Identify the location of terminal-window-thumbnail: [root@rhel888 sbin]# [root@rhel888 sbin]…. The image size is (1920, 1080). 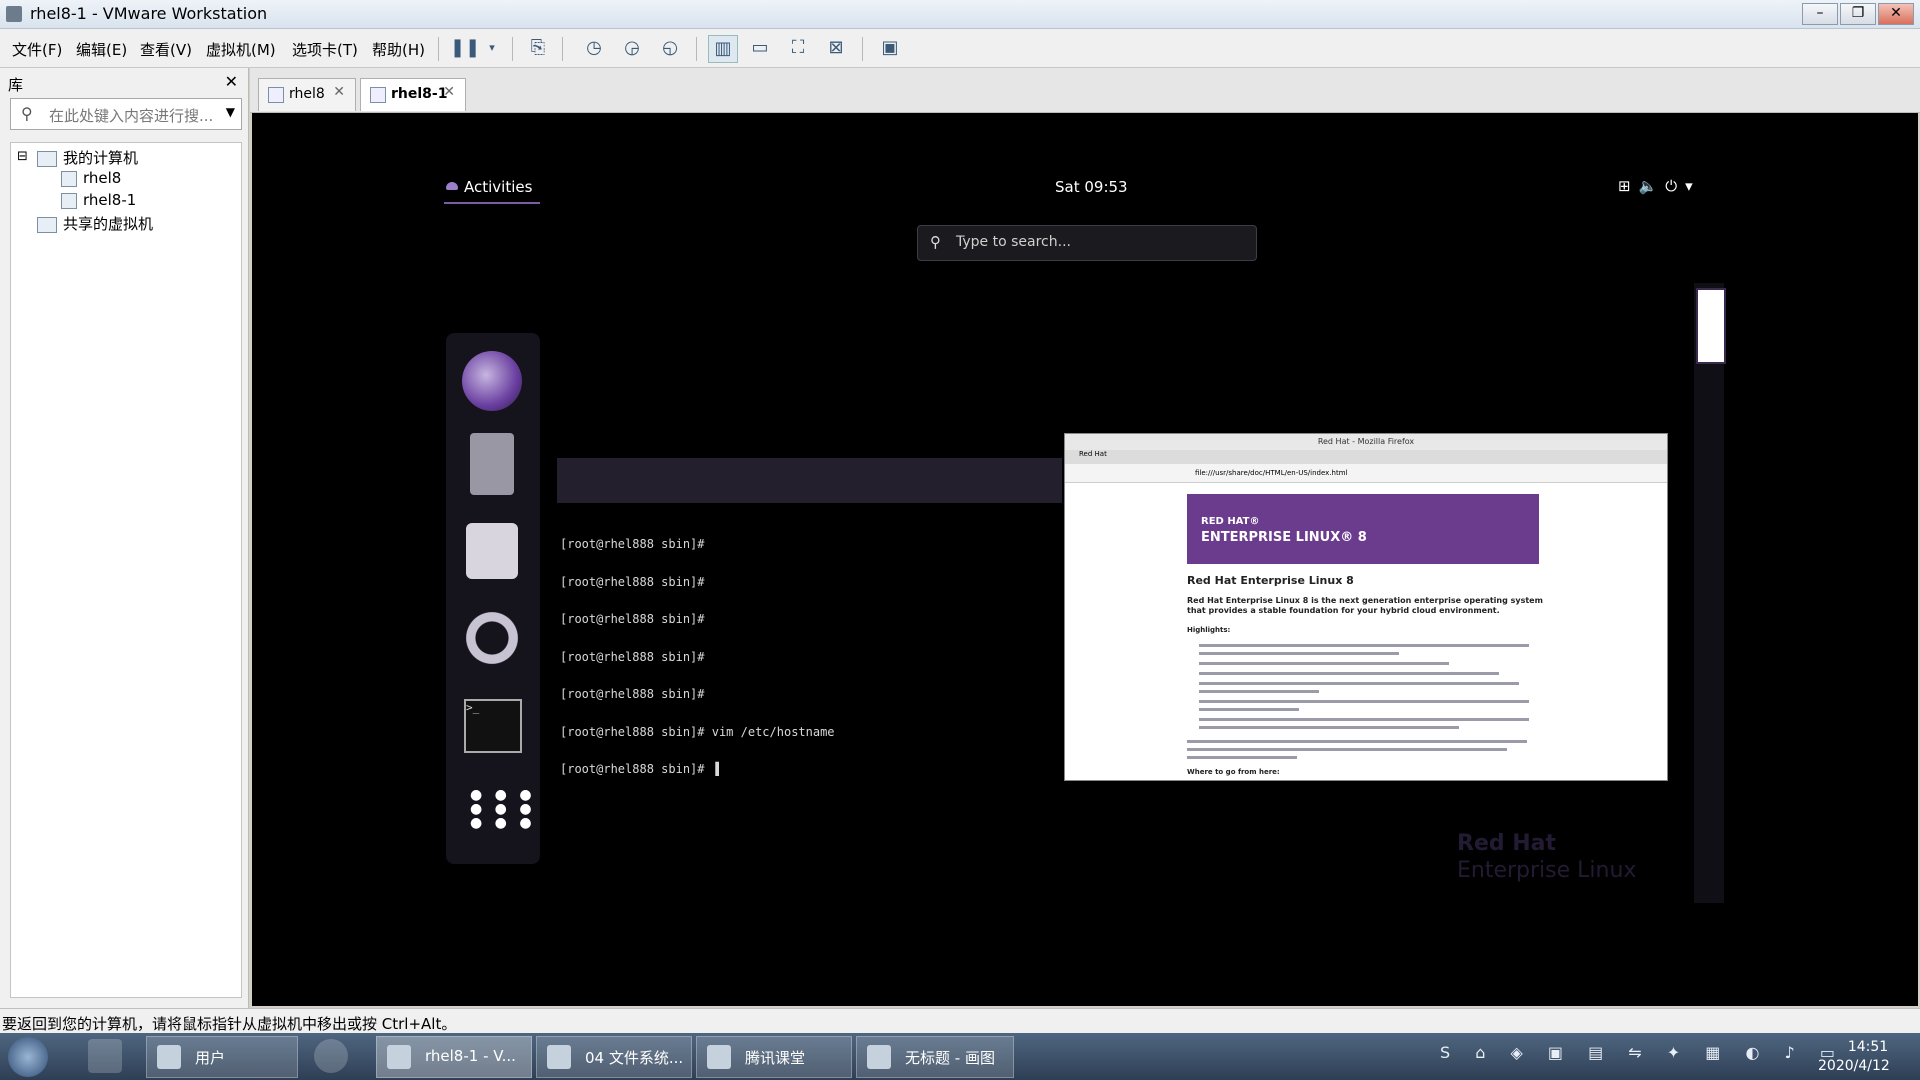
(809, 616).